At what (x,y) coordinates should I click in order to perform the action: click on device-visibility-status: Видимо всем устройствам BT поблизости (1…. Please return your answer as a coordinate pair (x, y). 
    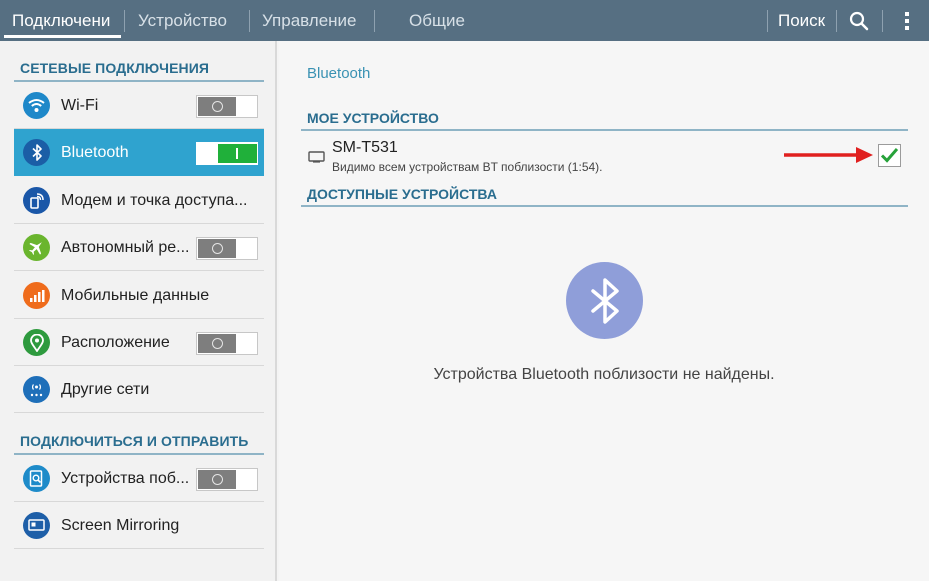
    Looking at the image, I should click on (467, 167).